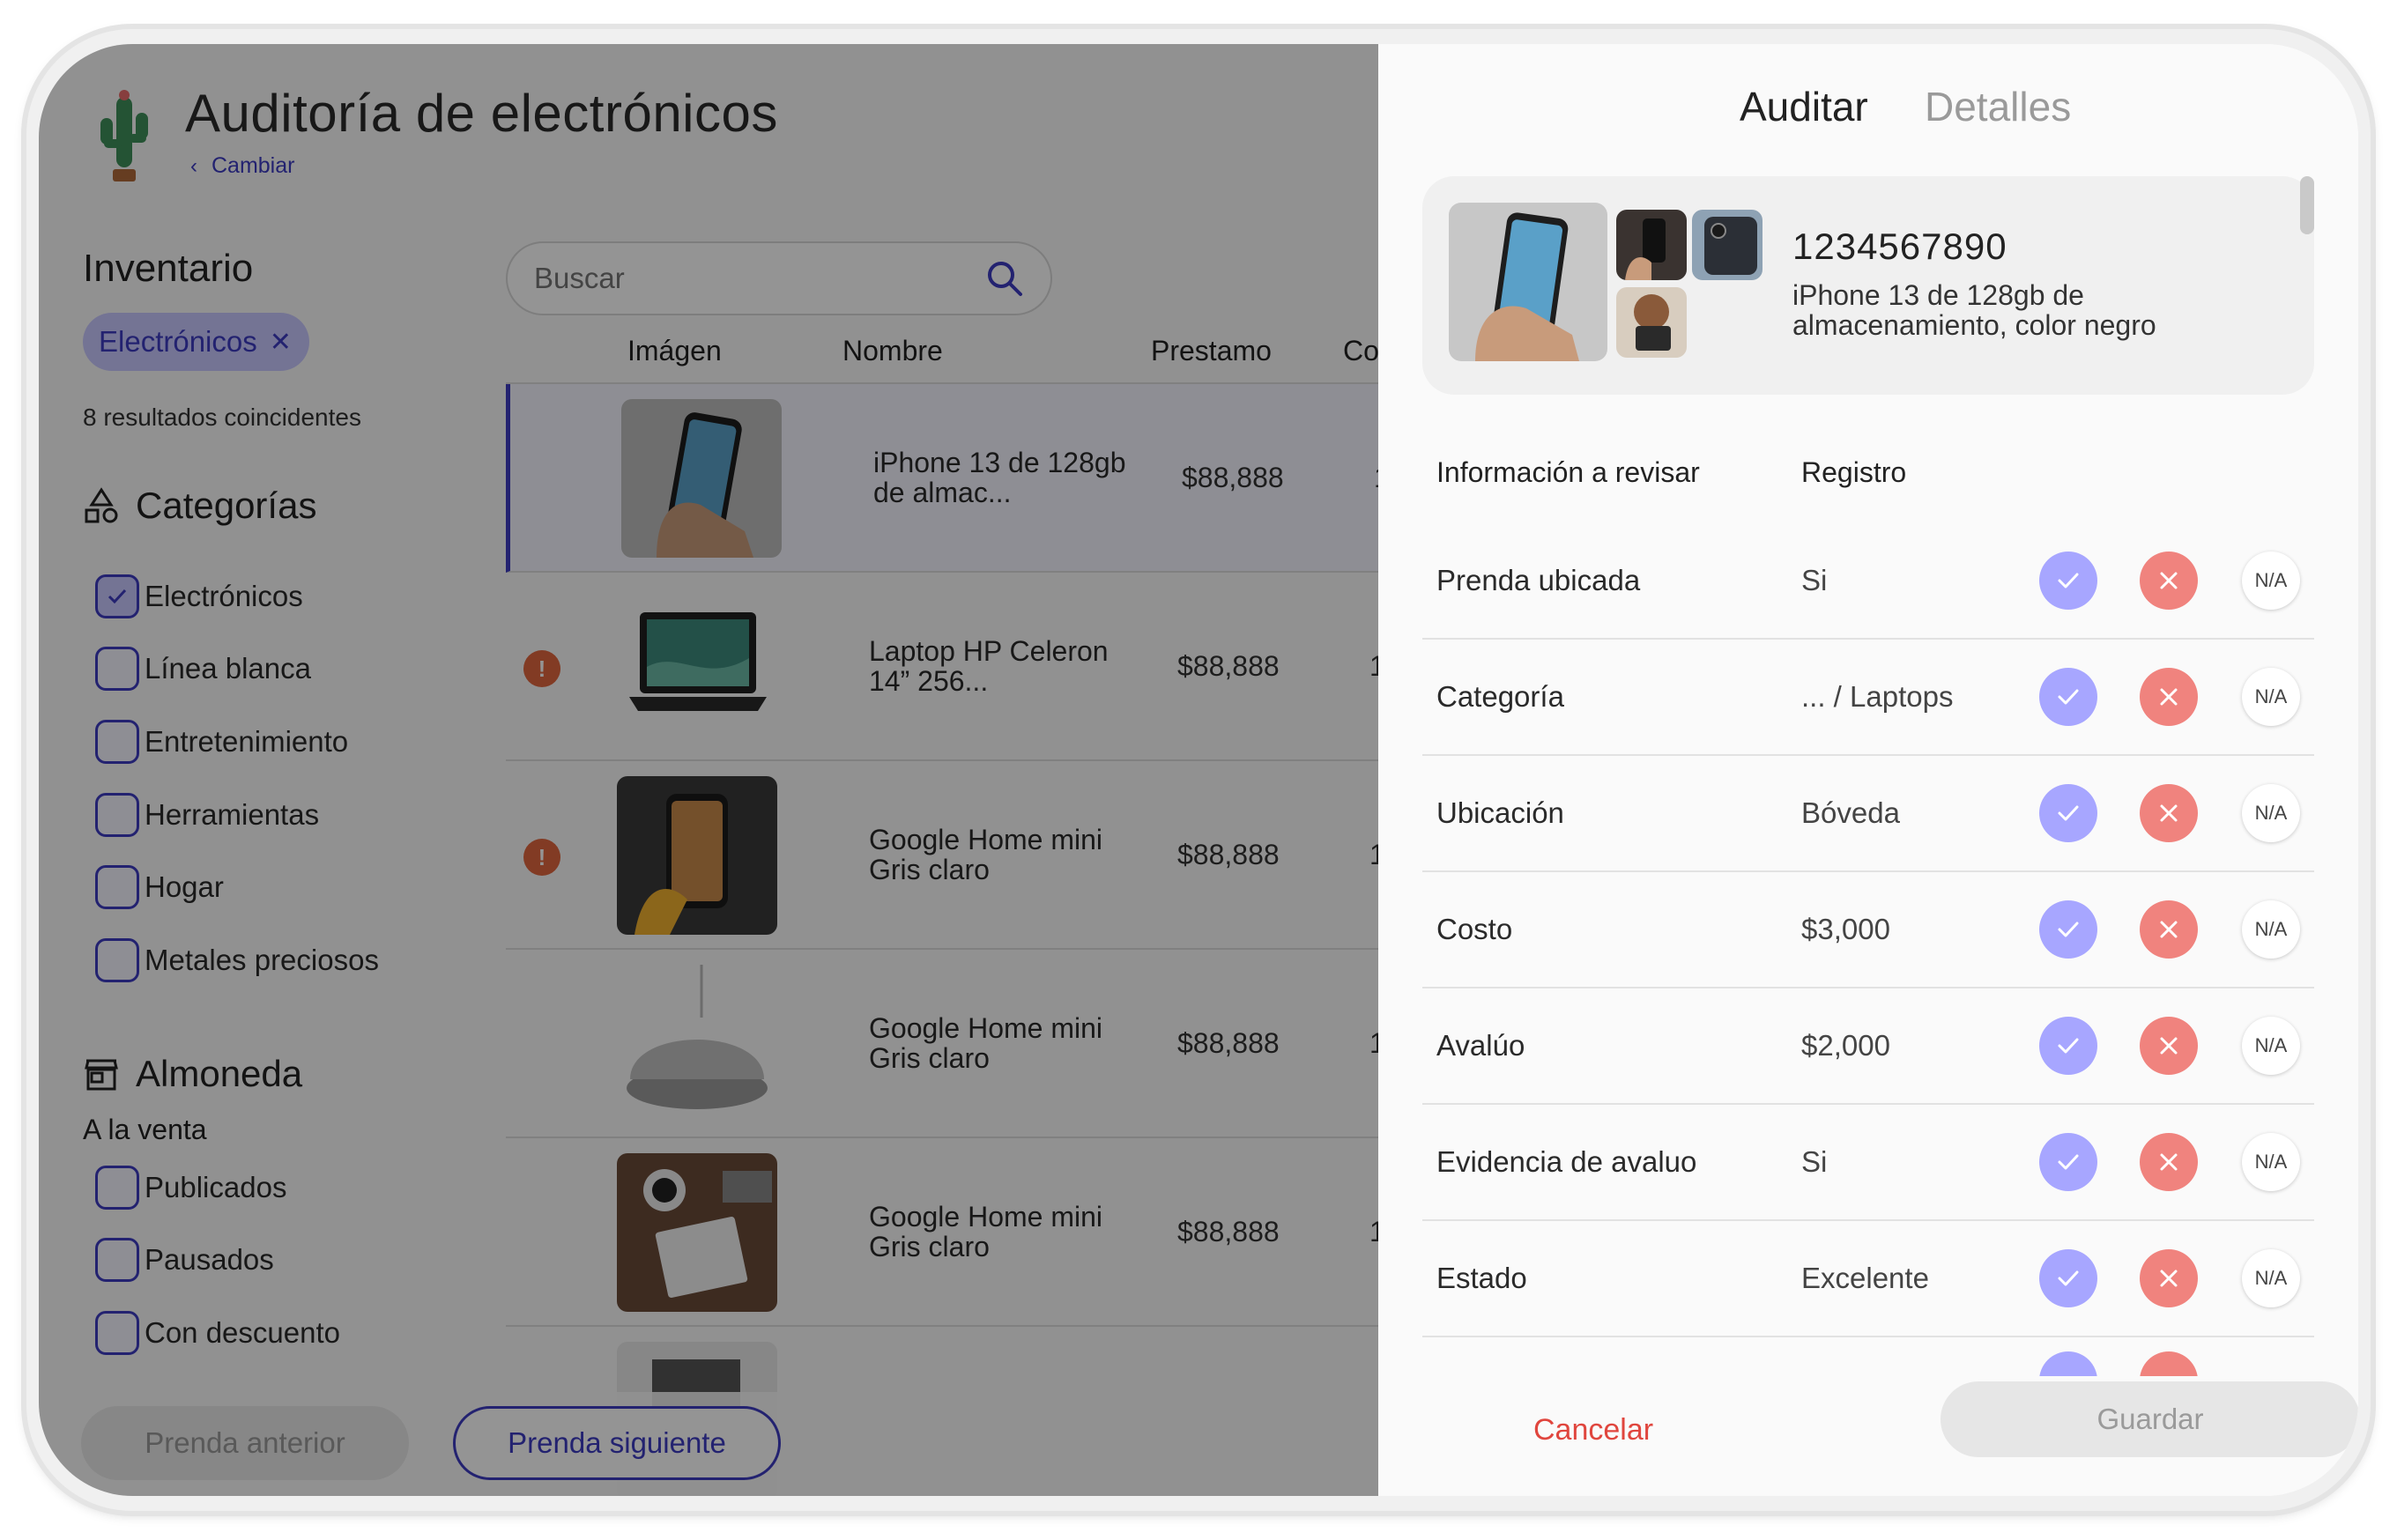  Describe the element at coordinates (1899, 247) in the screenshot. I see `item-code: 1234567890` at that location.